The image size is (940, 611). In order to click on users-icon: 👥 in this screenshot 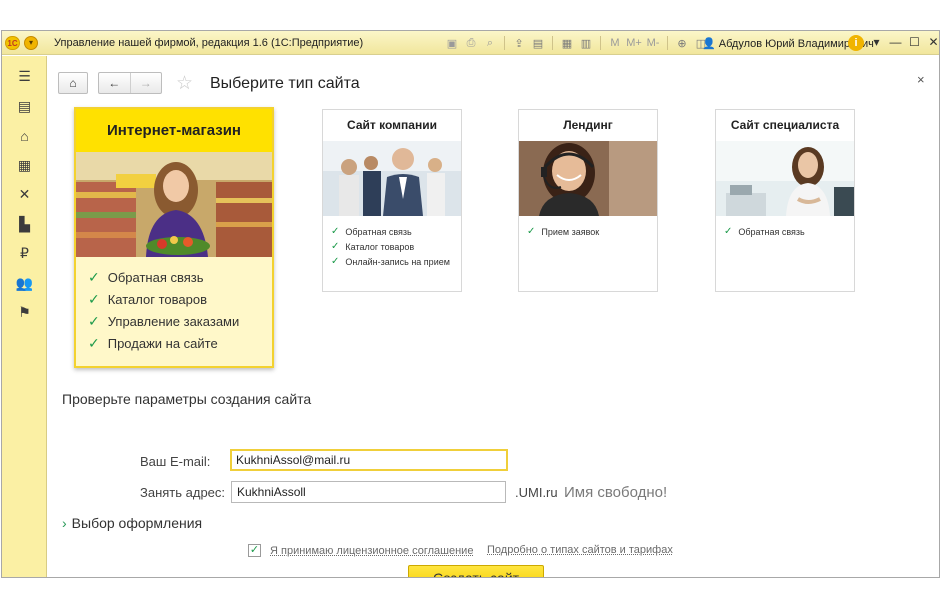, I will do `click(24, 284)`.